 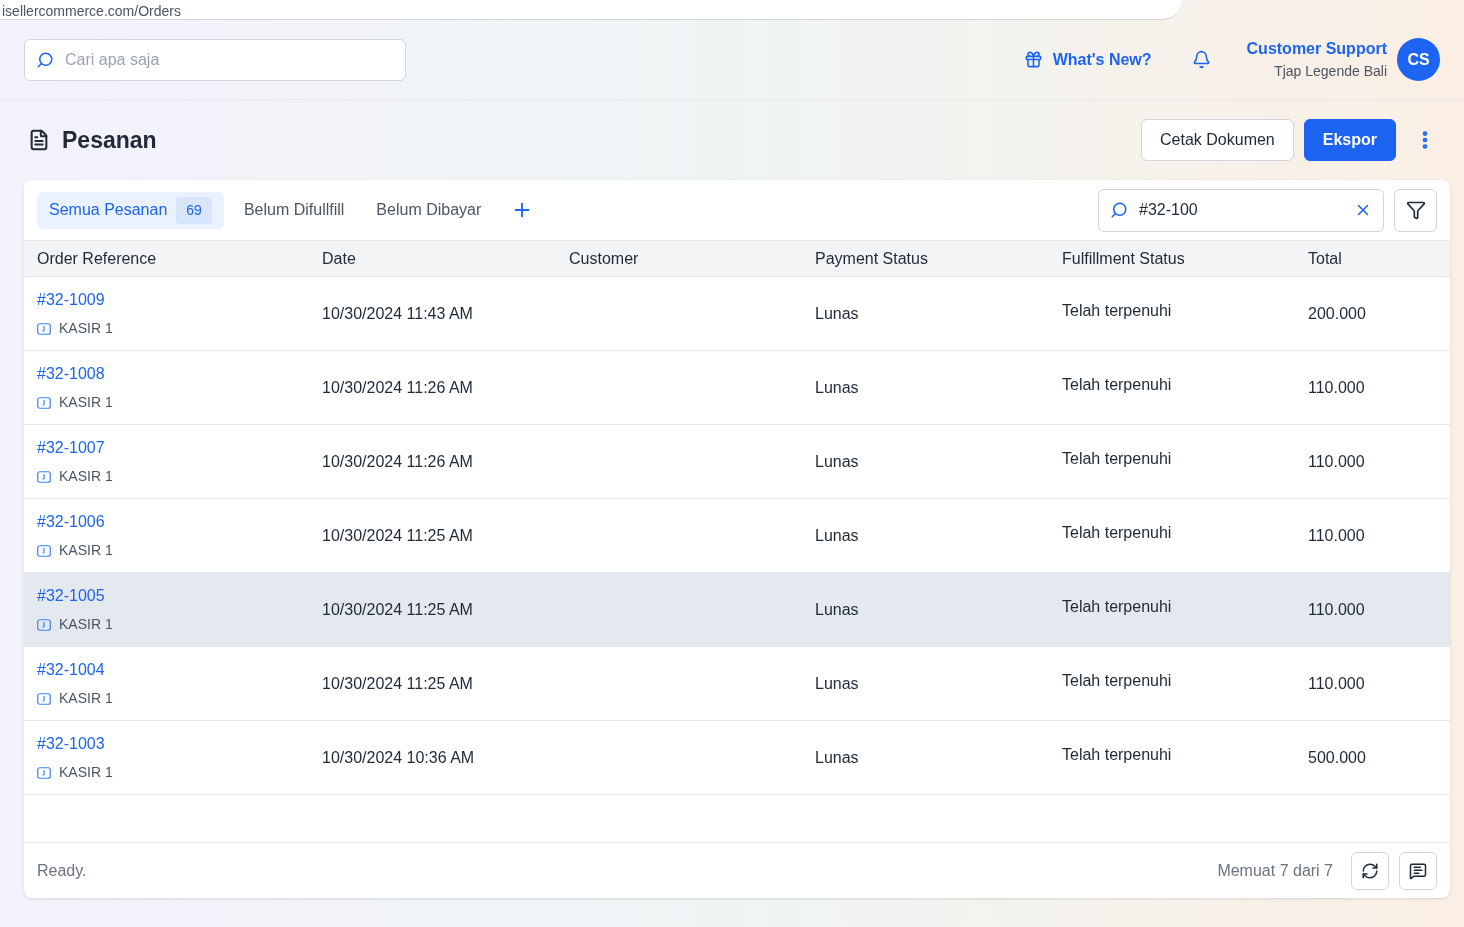 I want to click on order-link: #32-1009, so click(x=71, y=300).